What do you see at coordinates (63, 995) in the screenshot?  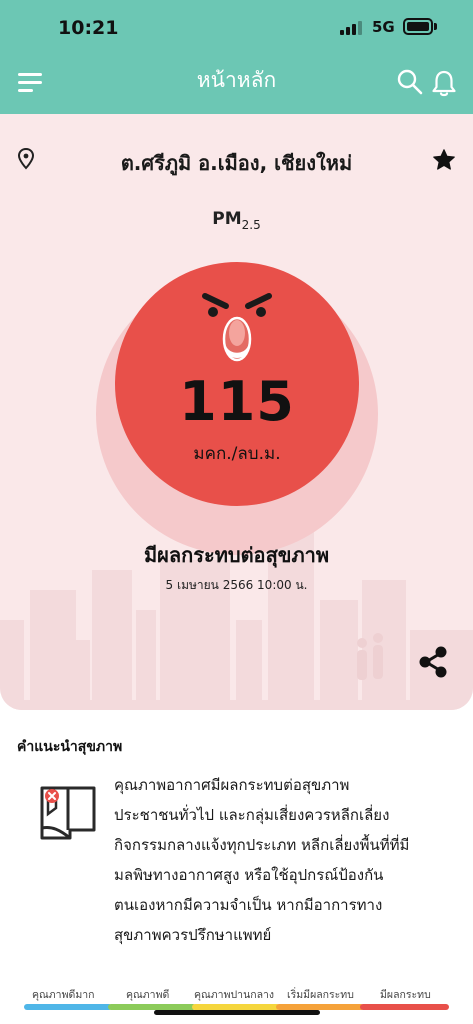 I see `legend-label-very-good: คุณภาพดีมาก` at bounding box center [63, 995].